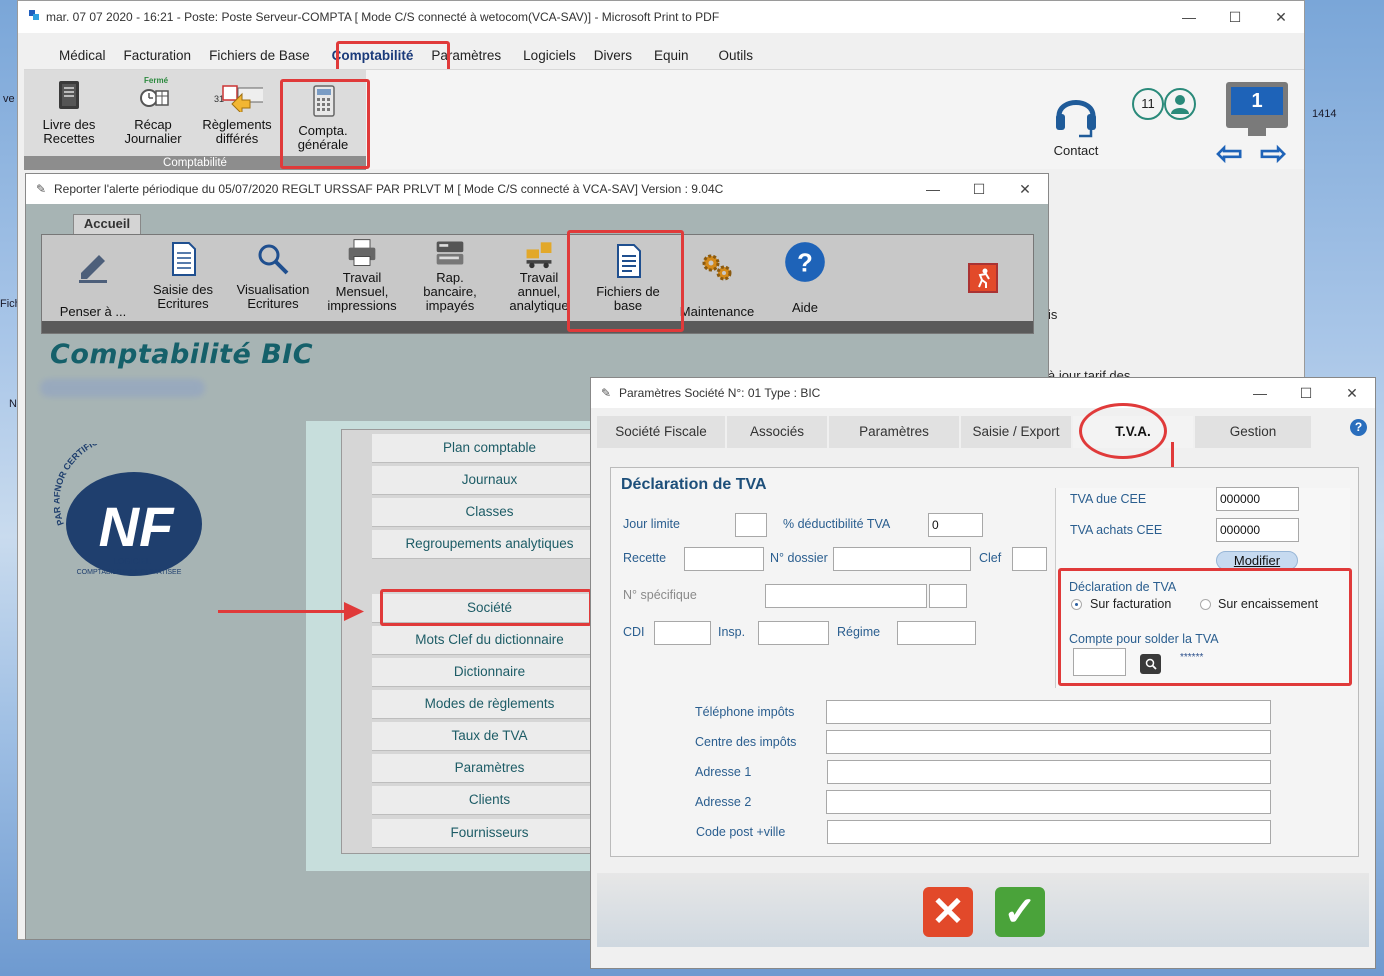  I want to click on menu-classes: Classes, so click(489, 512).